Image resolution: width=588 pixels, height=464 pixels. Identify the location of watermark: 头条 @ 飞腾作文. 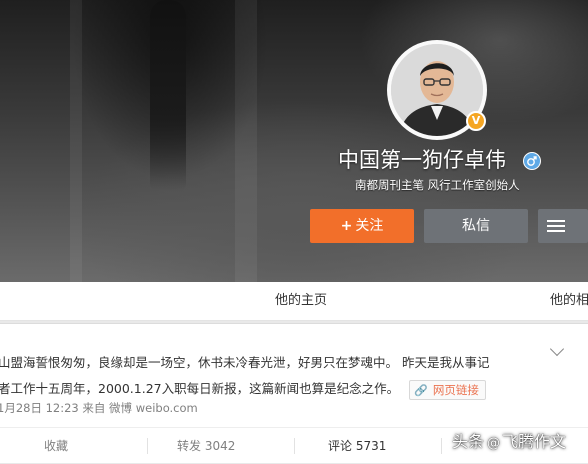
(509, 440).